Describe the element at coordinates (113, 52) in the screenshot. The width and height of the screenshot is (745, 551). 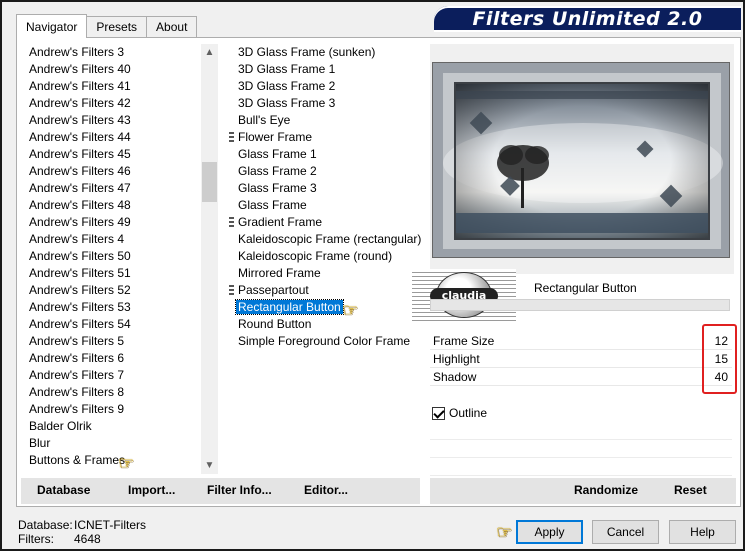
I see `category-item: Andrew's Filters 3` at that location.